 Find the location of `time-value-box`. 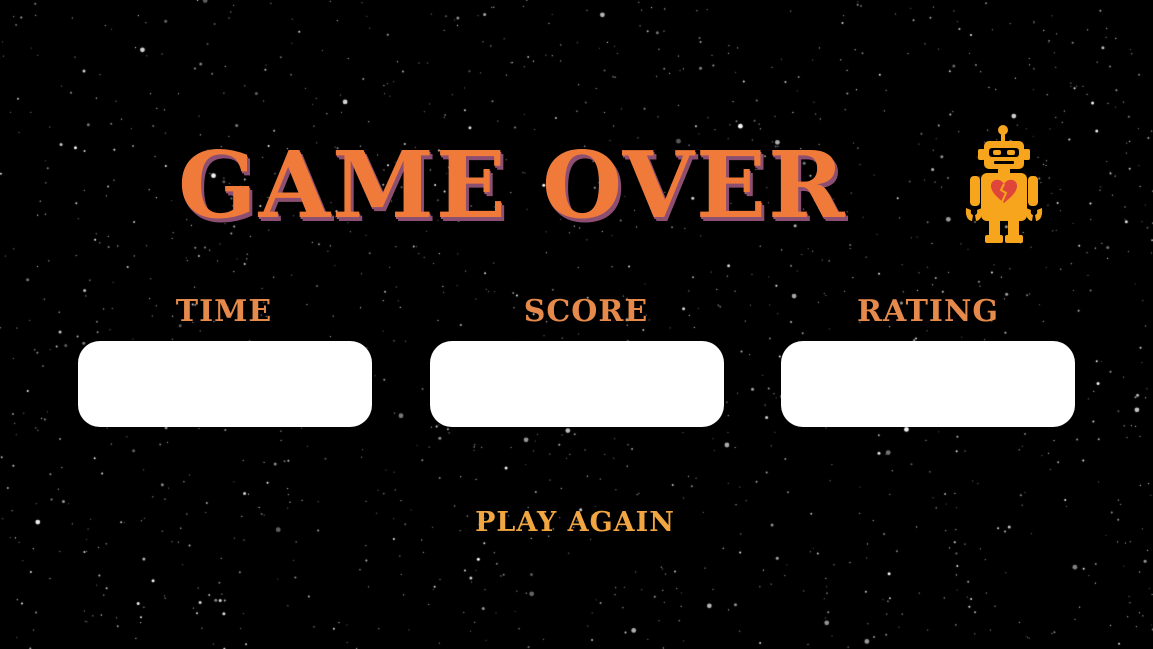

time-value-box is located at coordinates (225, 384).